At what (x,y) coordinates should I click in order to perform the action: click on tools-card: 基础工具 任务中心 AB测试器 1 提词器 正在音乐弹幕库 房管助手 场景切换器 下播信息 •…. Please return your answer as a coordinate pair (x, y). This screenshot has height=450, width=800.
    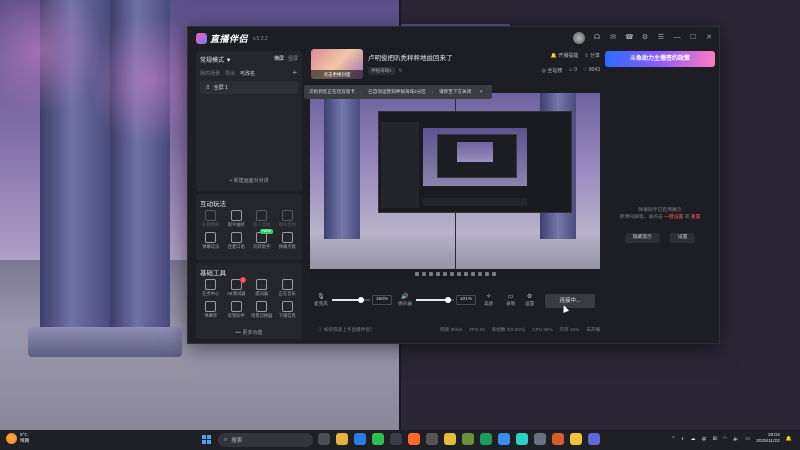
    Looking at the image, I should click on (249, 301).